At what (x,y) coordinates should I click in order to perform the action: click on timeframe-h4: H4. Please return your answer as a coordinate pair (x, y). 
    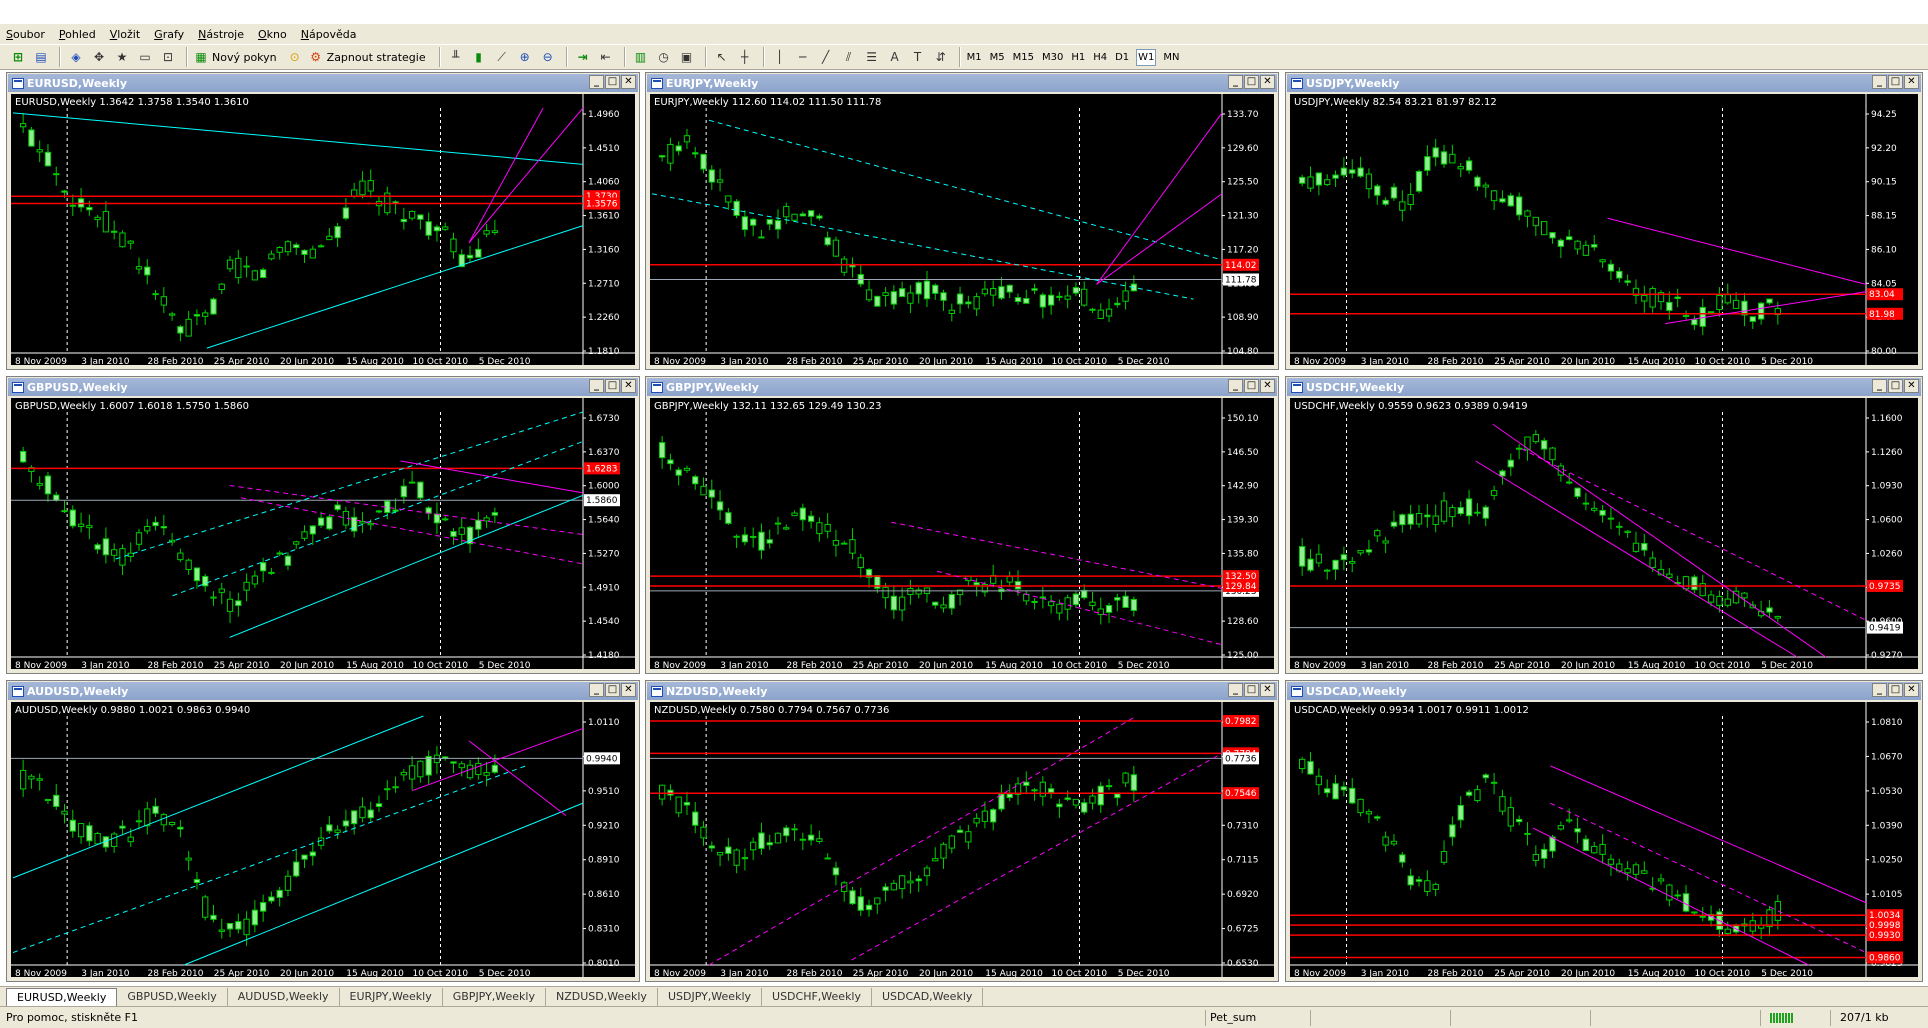
    Looking at the image, I should click on (1100, 57).